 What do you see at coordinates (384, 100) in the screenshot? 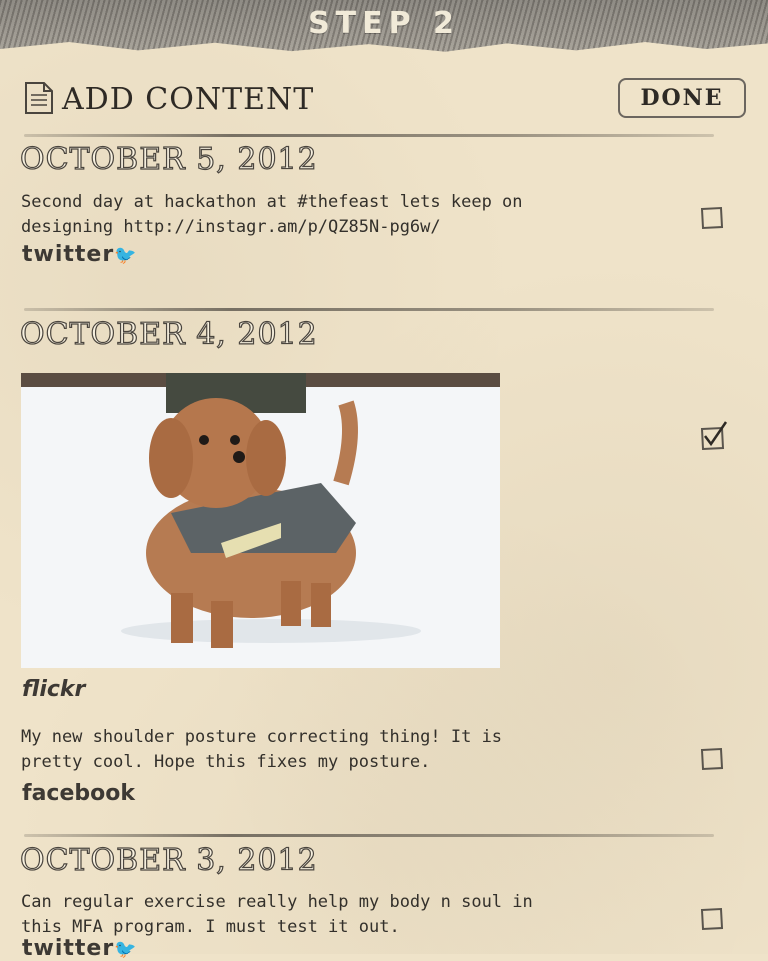
I see `content-header: ADD CONTENT DONE` at bounding box center [384, 100].